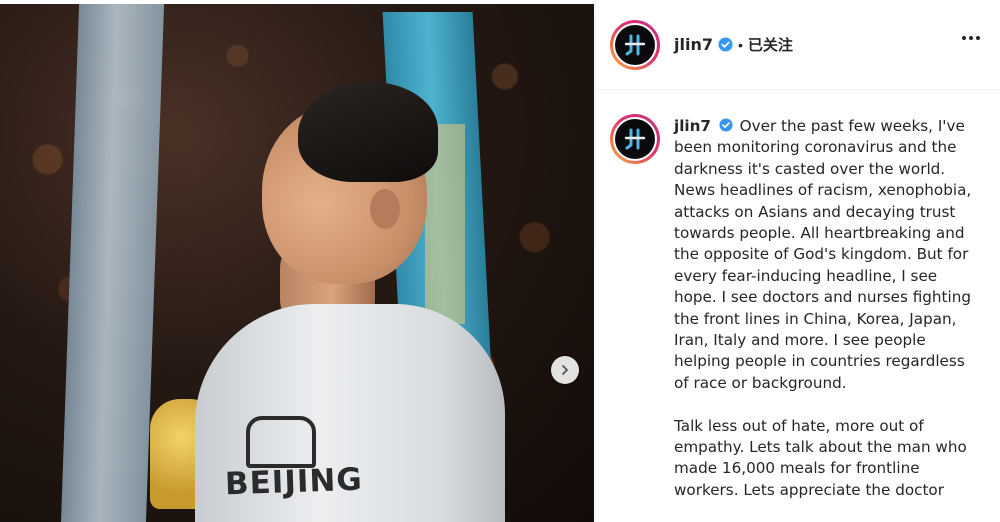  Describe the element at coordinates (368, 132) in the screenshot. I see `player-hair` at that location.